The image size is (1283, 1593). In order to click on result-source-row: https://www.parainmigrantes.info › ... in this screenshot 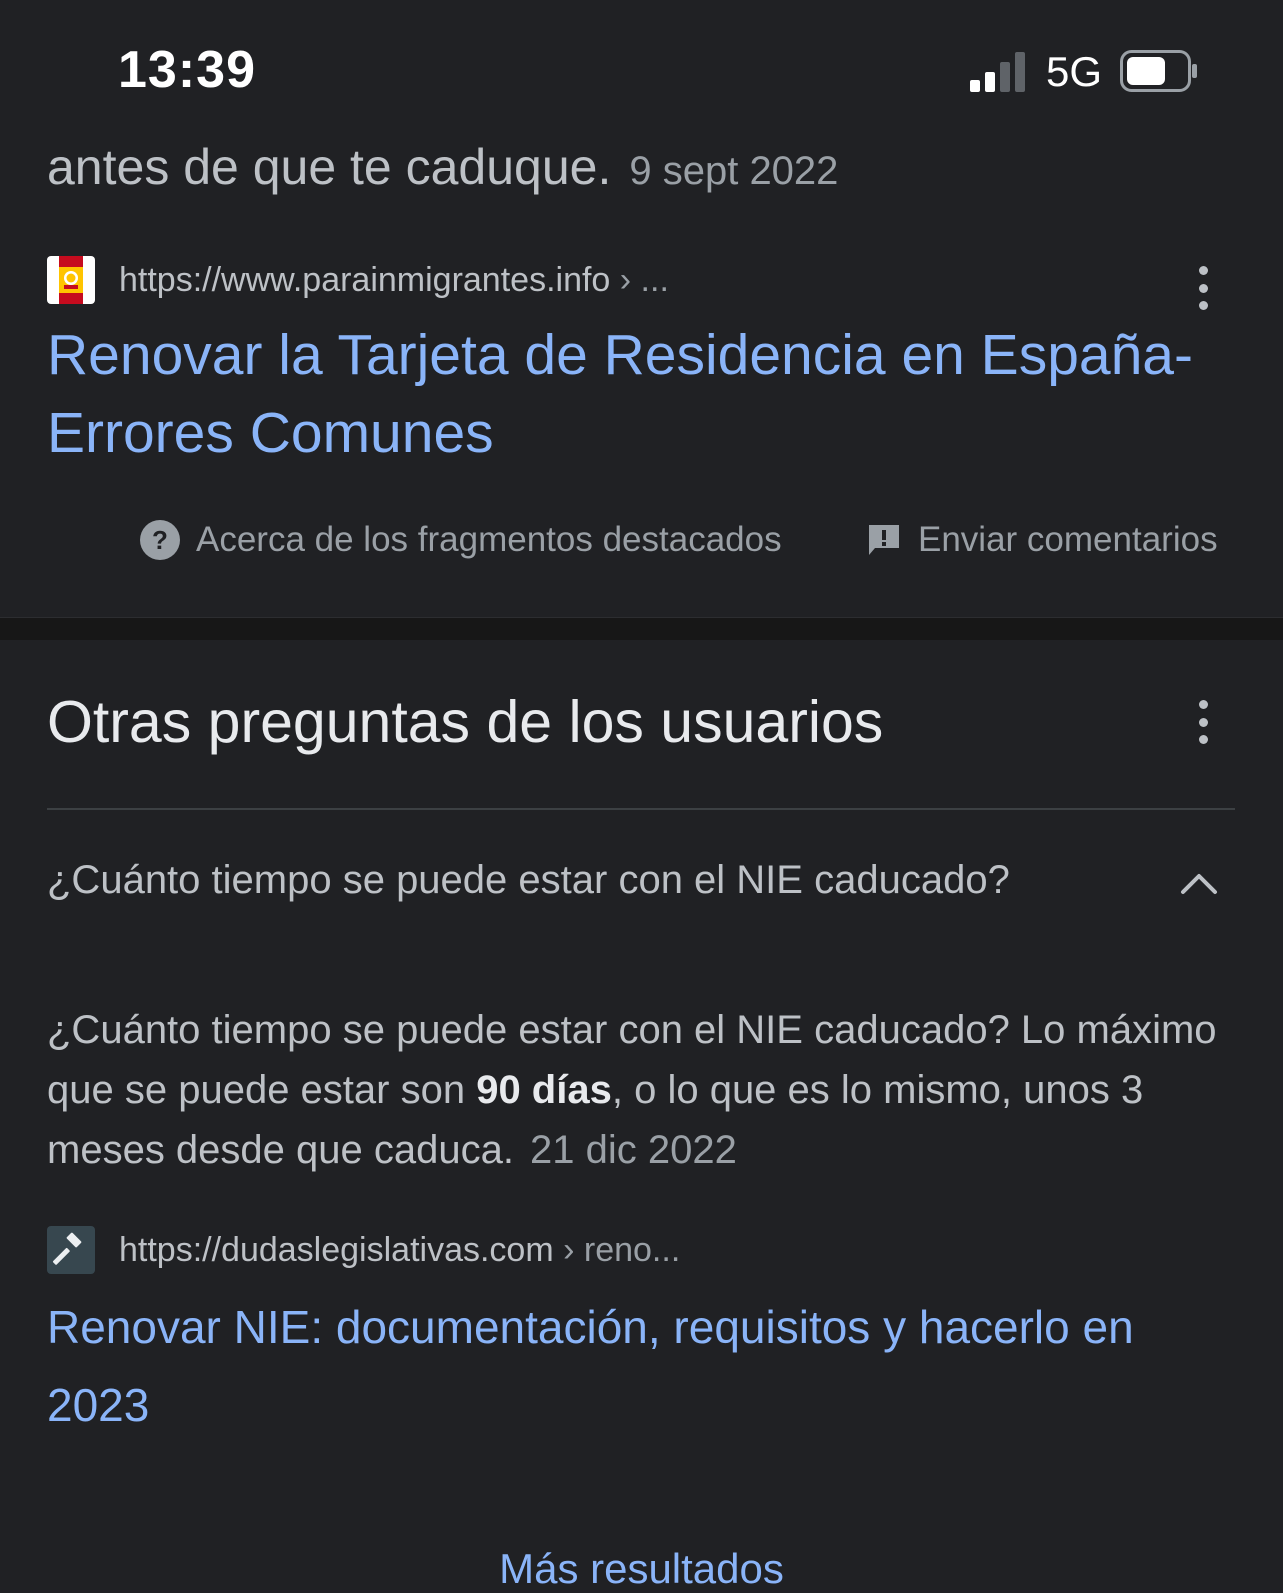, I will do `click(358, 280)`.